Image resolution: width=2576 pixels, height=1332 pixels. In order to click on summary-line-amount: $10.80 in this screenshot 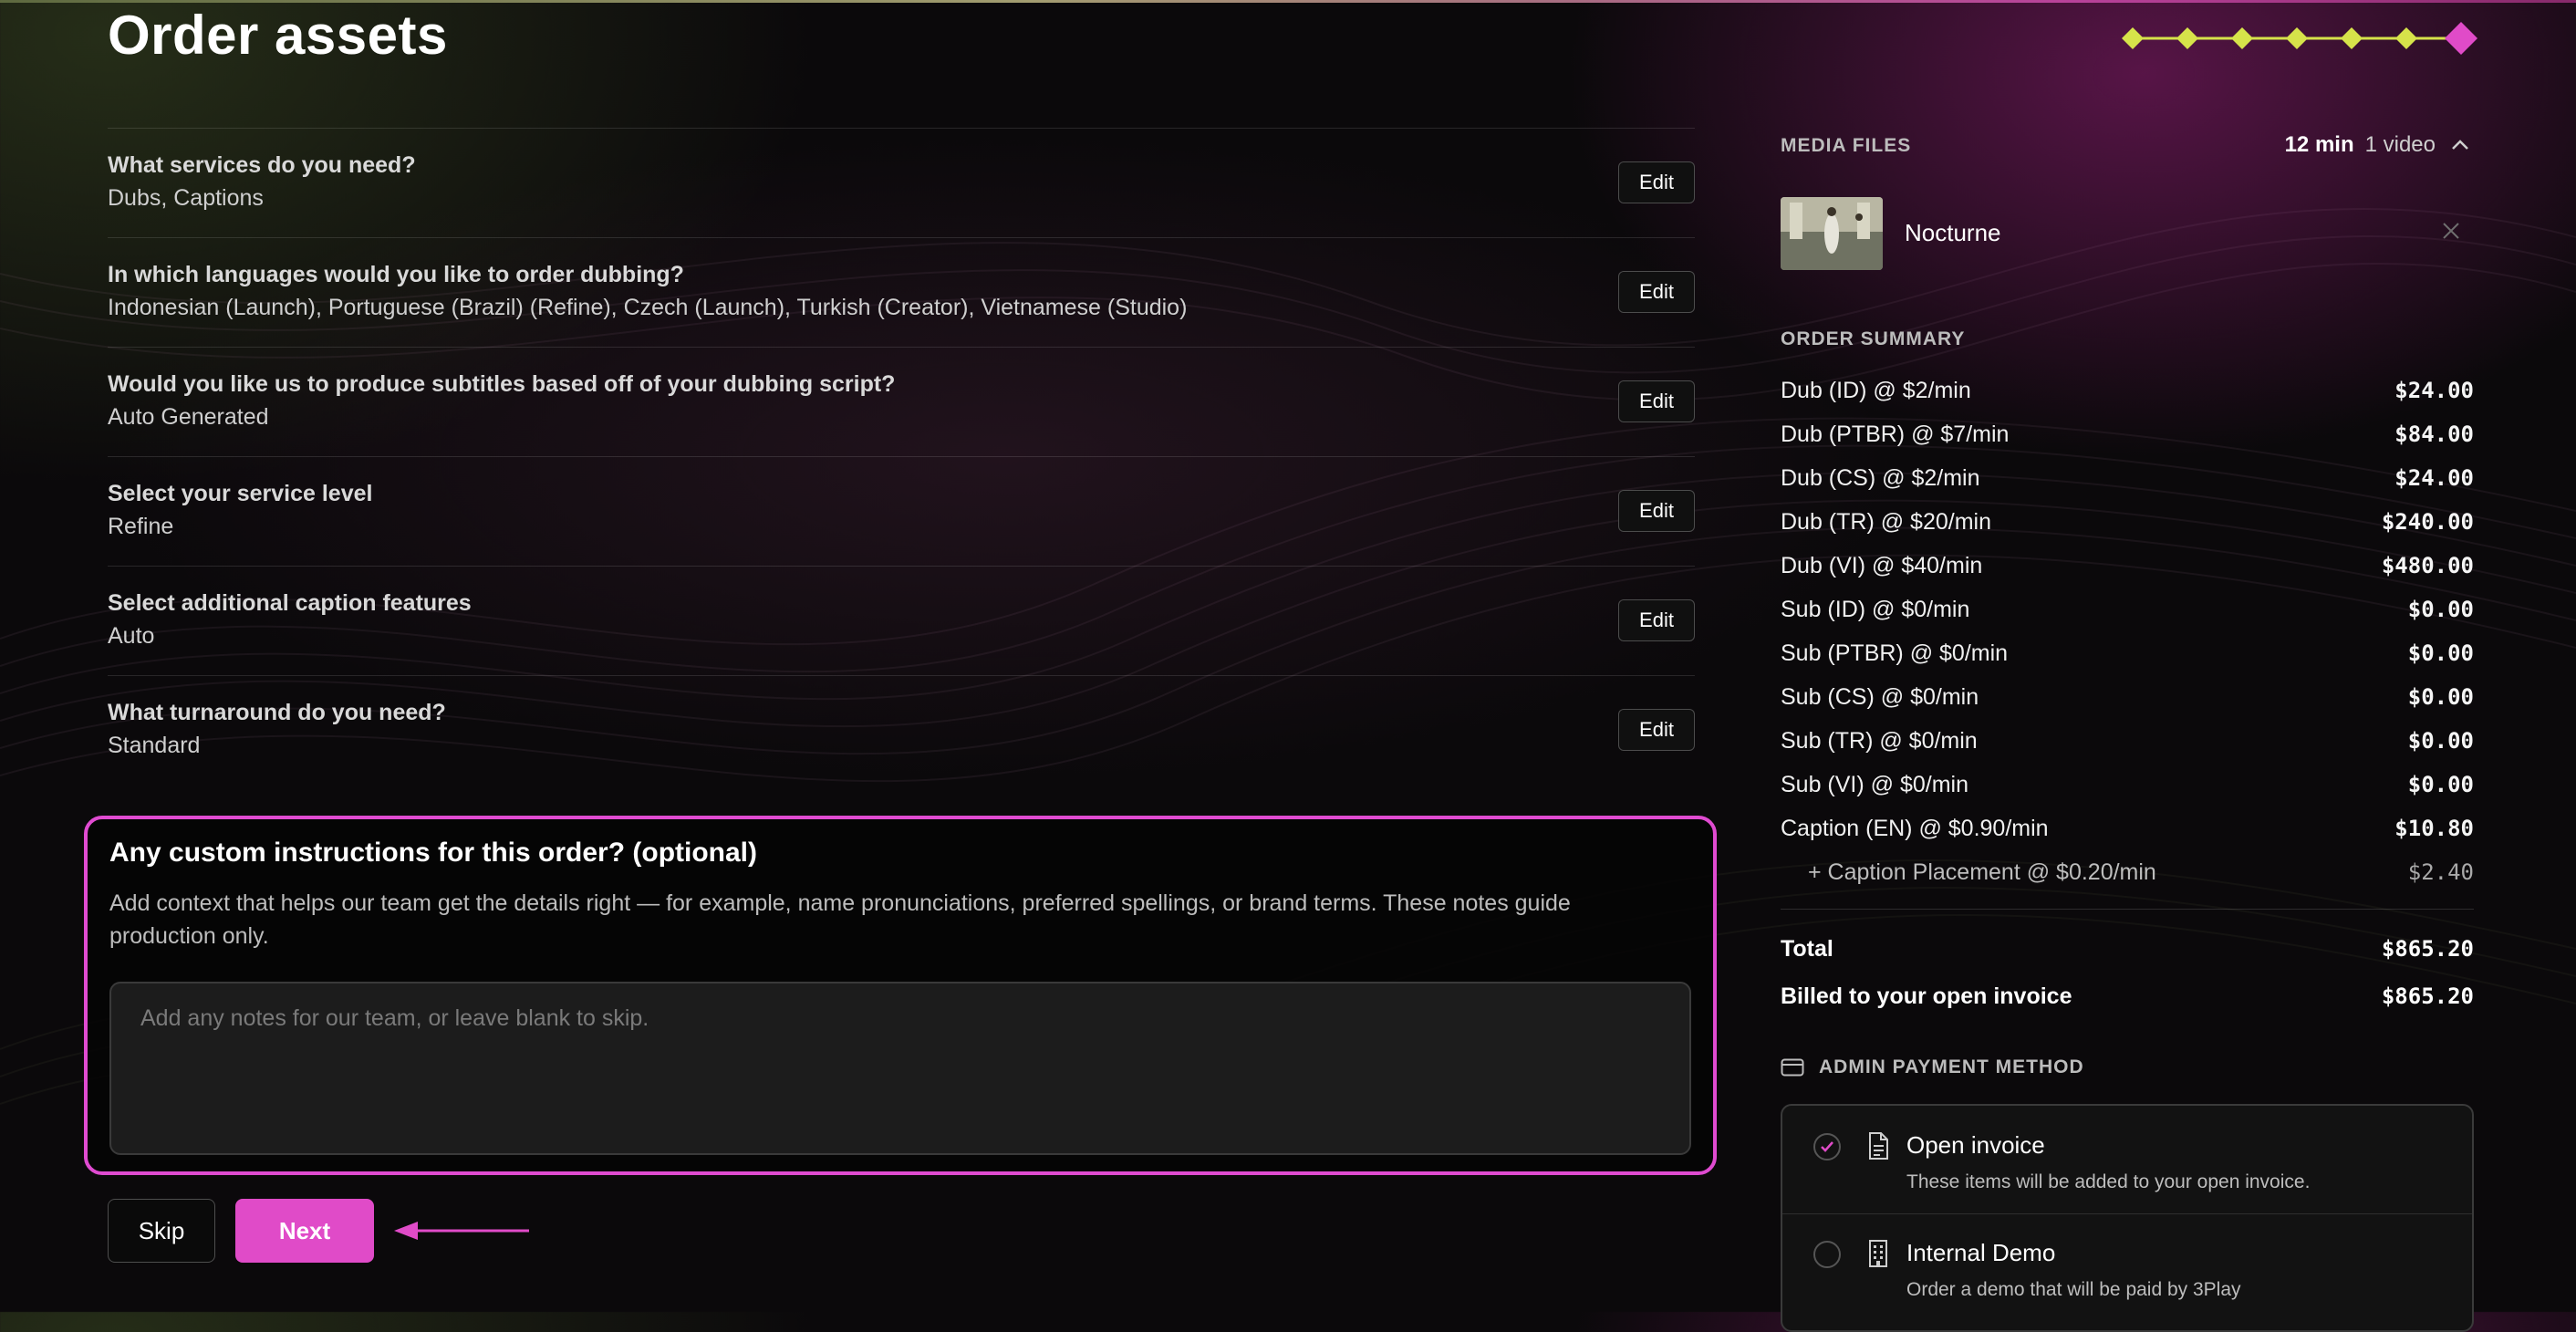, I will do `click(2434, 828)`.